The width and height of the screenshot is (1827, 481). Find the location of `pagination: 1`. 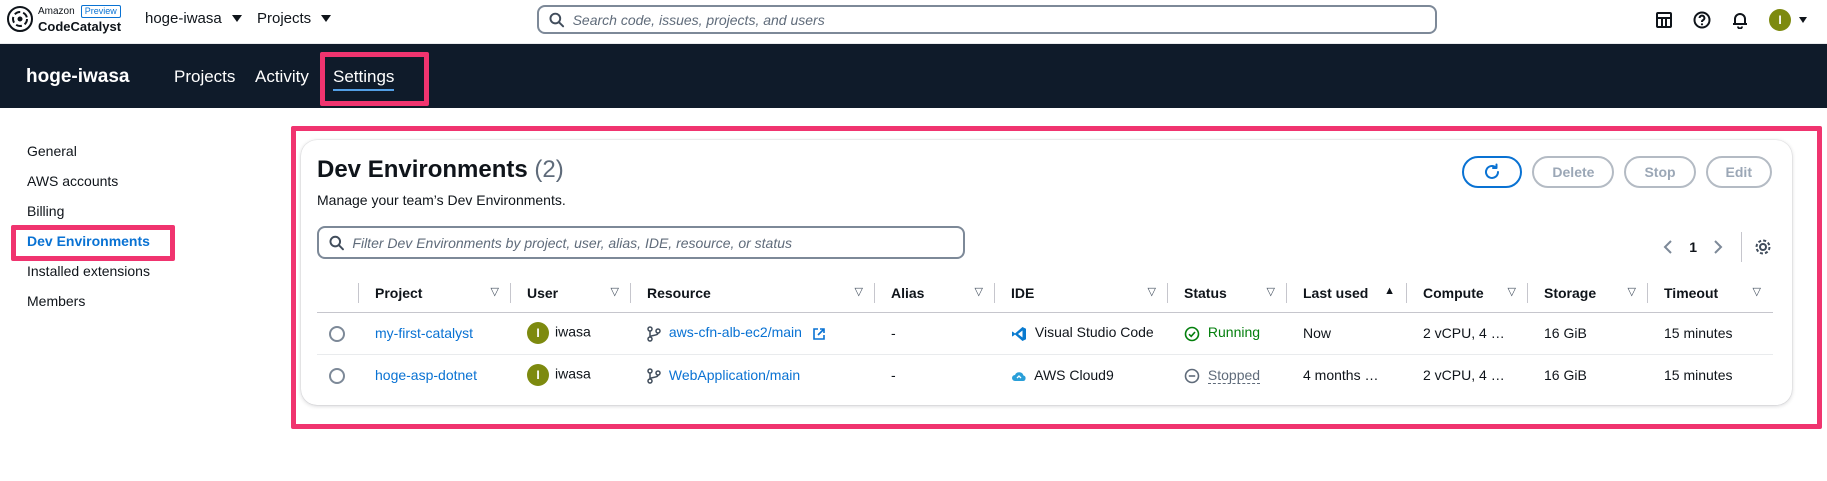

pagination: 1 is located at coordinates (1716, 247).